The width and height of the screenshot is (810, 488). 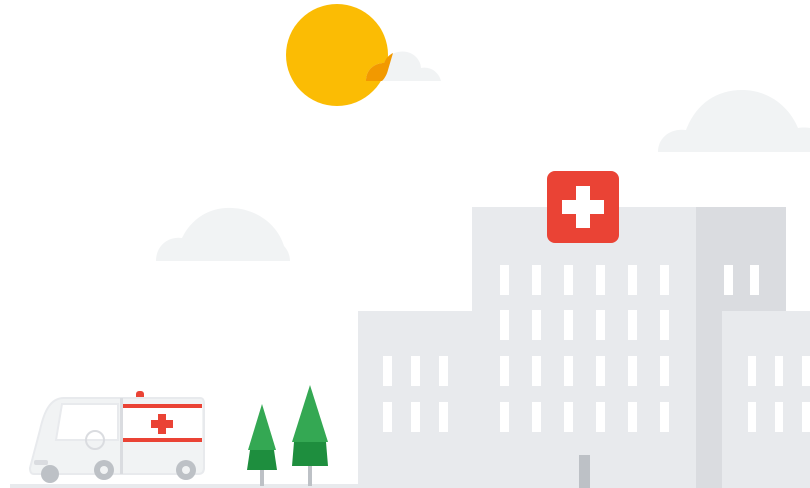 I want to click on ambulance-icon, so click(x=116, y=437).